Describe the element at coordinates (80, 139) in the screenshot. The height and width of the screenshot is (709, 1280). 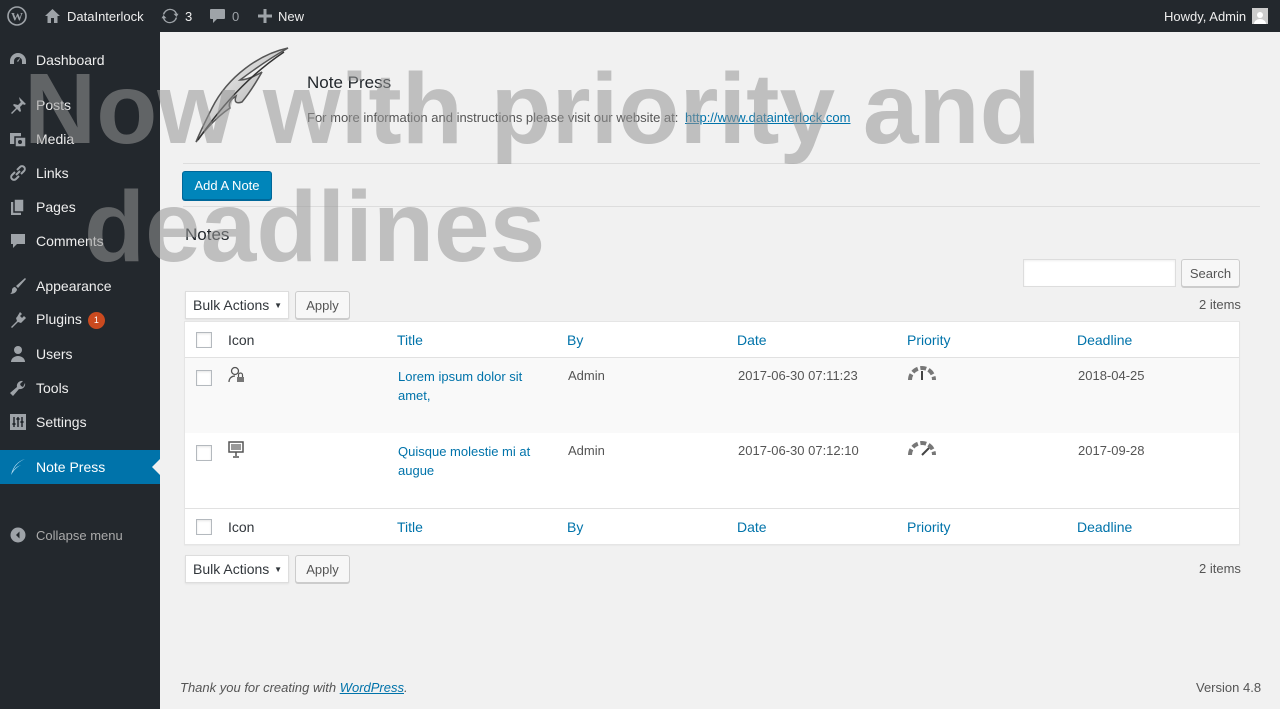
I see `menu-item-media: Media` at that location.